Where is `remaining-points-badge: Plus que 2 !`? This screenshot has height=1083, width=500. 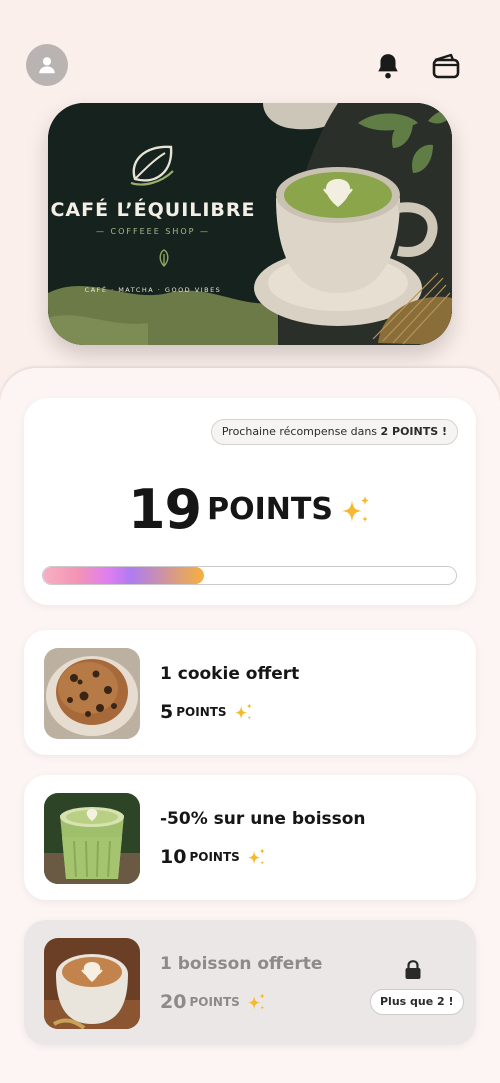 remaining-points-badge: Plus que 2 ! is located at coordinates (417, 1002).